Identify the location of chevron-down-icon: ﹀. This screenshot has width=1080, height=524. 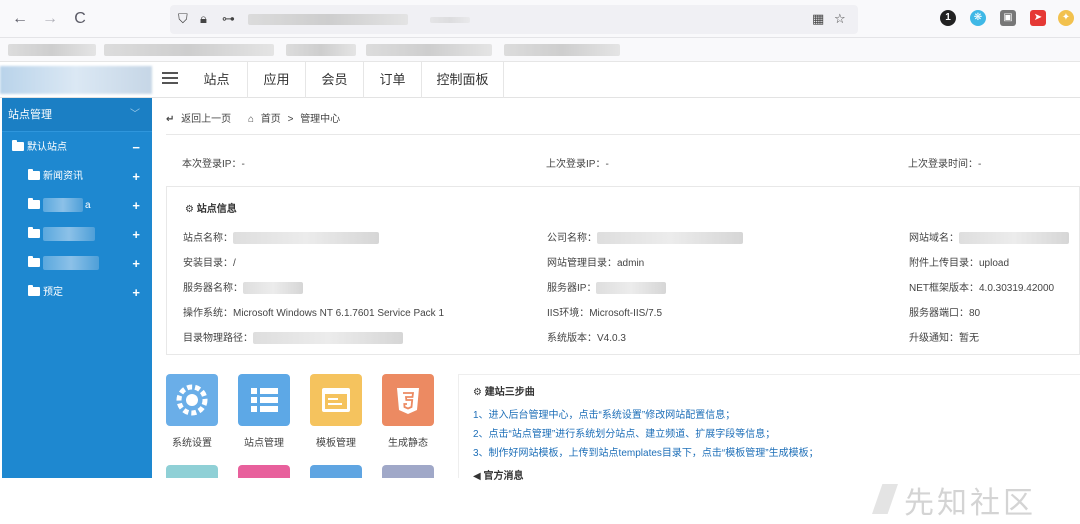
(135, 115).